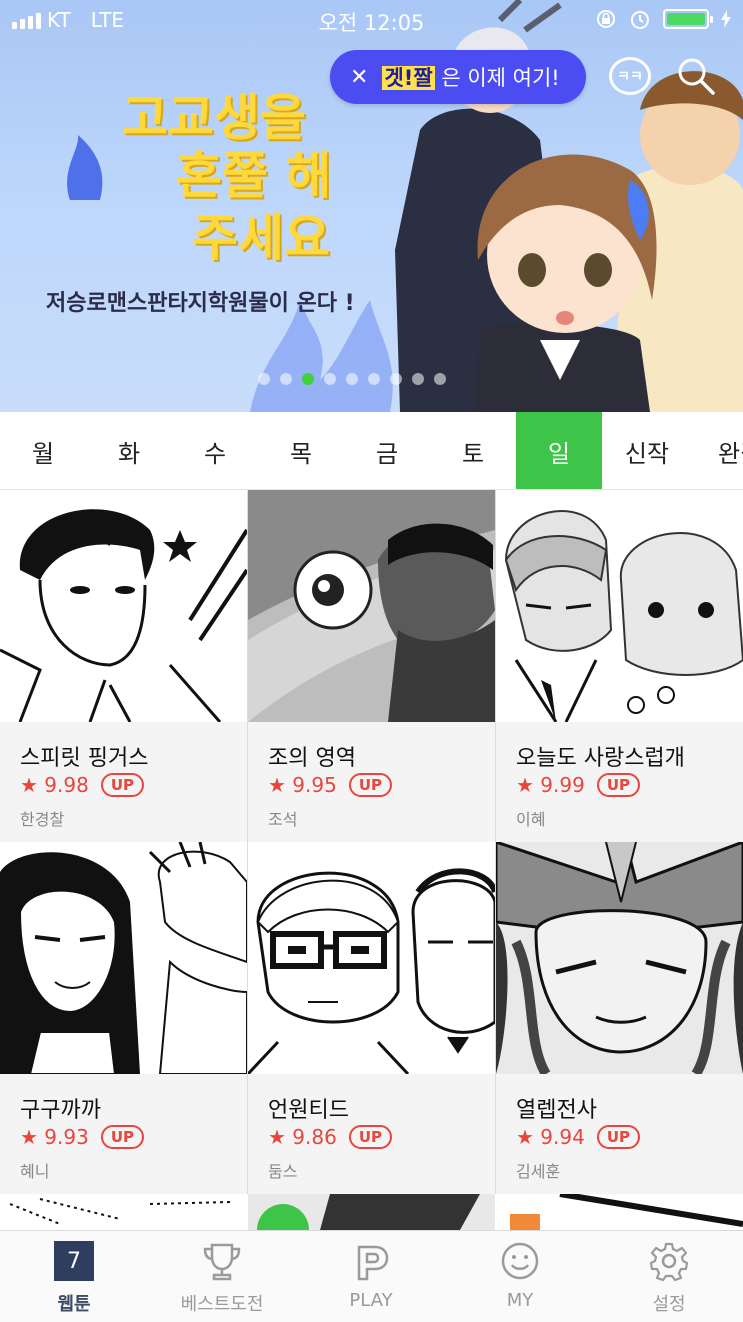 This screenshot has height=1322, width=743. What do you see at coordinates (500, 78) in the screenshot?
I see `promo-text: 은 이제 여기!` at bounding box center [500, 78].